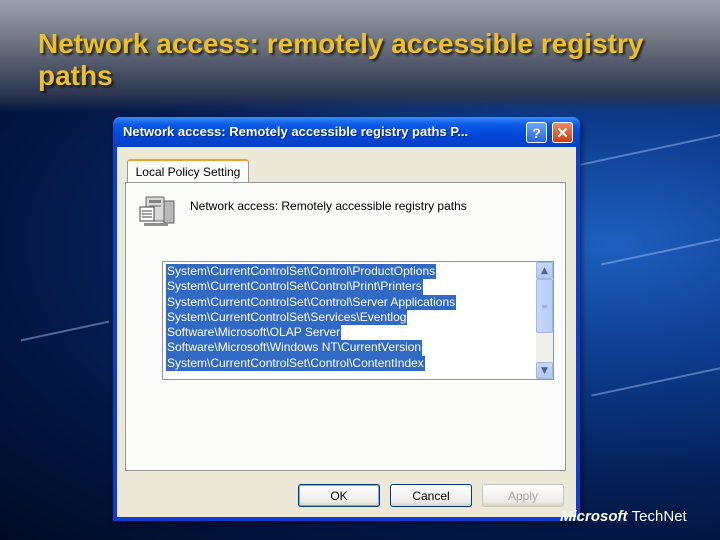 The height and width of the screenshot is (540, 720). Describe the element at coordinates (536, 132) in the screenshot. I see `help-button: ?` at that location.